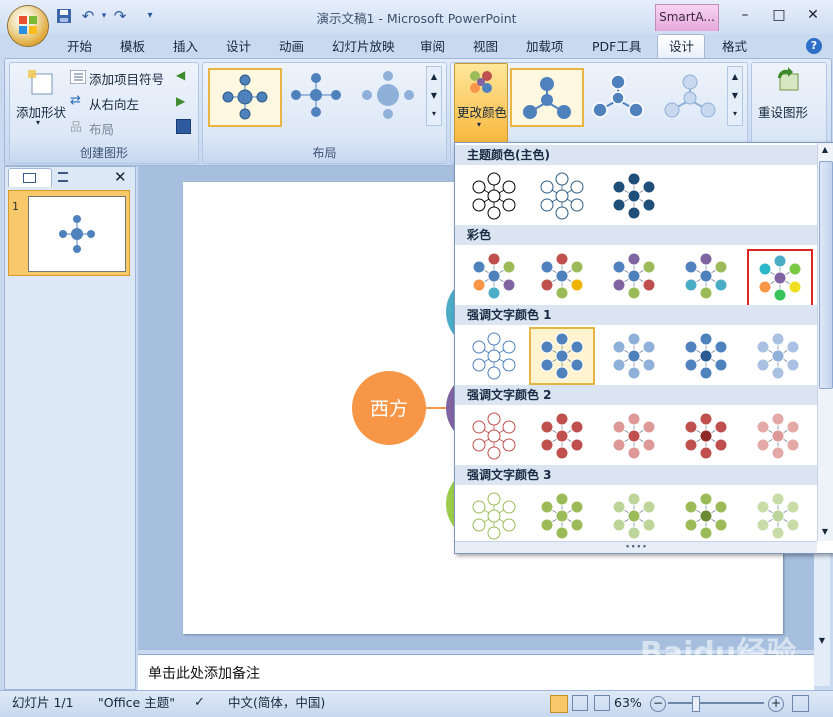 The height and width of the screenshot is (717, 833). Describe the element at coordinates (825, 151) in the screenshot. I see `scroll-up-icon: ▲` at that location.